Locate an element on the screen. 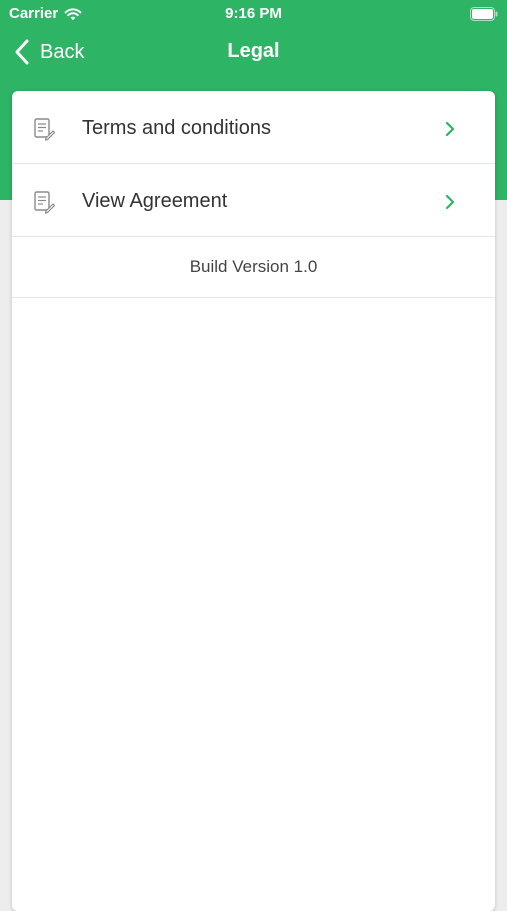 This screenshot has height=911, width=507. build-version-label: Build Version 1.0 is located at coordinates (253, 266).